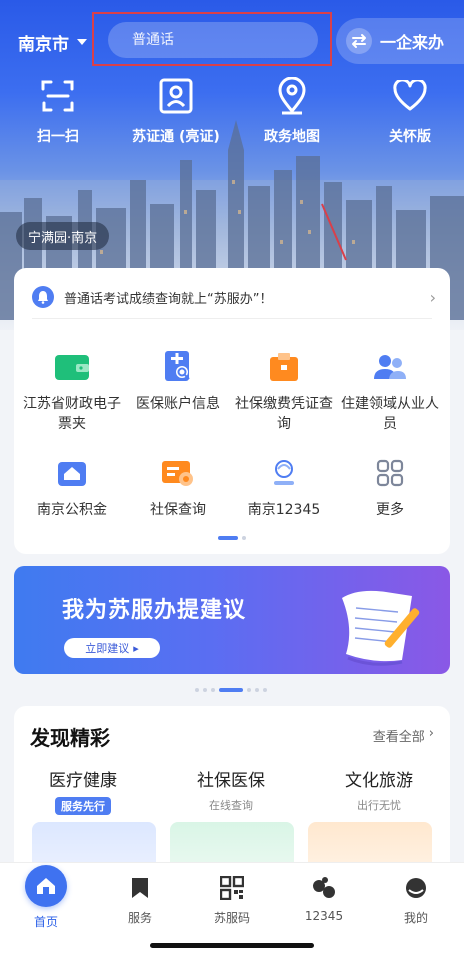 Image resolution: width=464 pixels, height=960 pixels. I want to click on document-pen-illustration, so click(381, 628).